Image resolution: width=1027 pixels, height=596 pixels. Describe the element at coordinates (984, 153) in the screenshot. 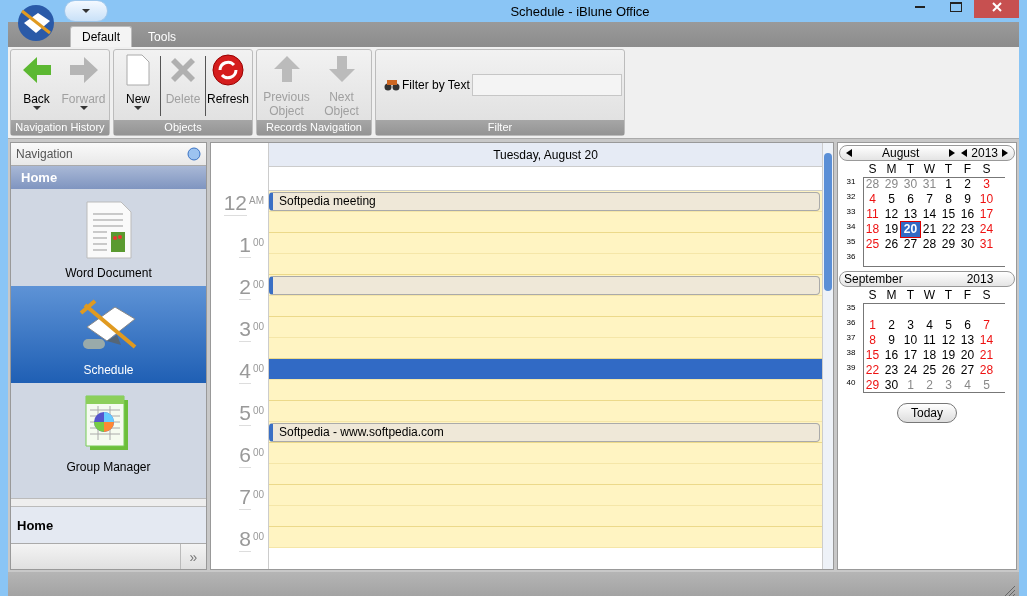

I see `year-label: 2013` at that location.